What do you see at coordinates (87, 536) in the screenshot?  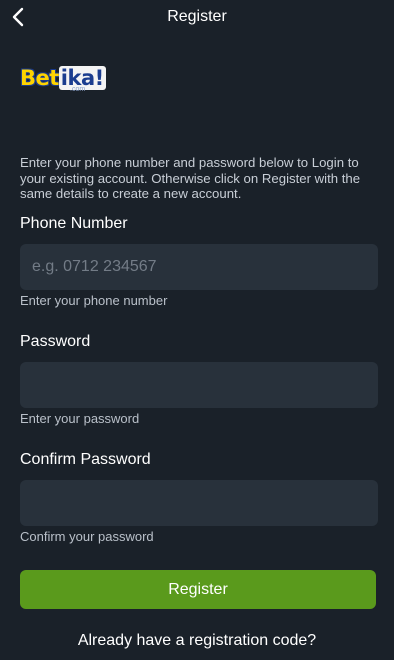 I see `confirm-password-hint: Confirm your password` at bounding box center [87, 536].